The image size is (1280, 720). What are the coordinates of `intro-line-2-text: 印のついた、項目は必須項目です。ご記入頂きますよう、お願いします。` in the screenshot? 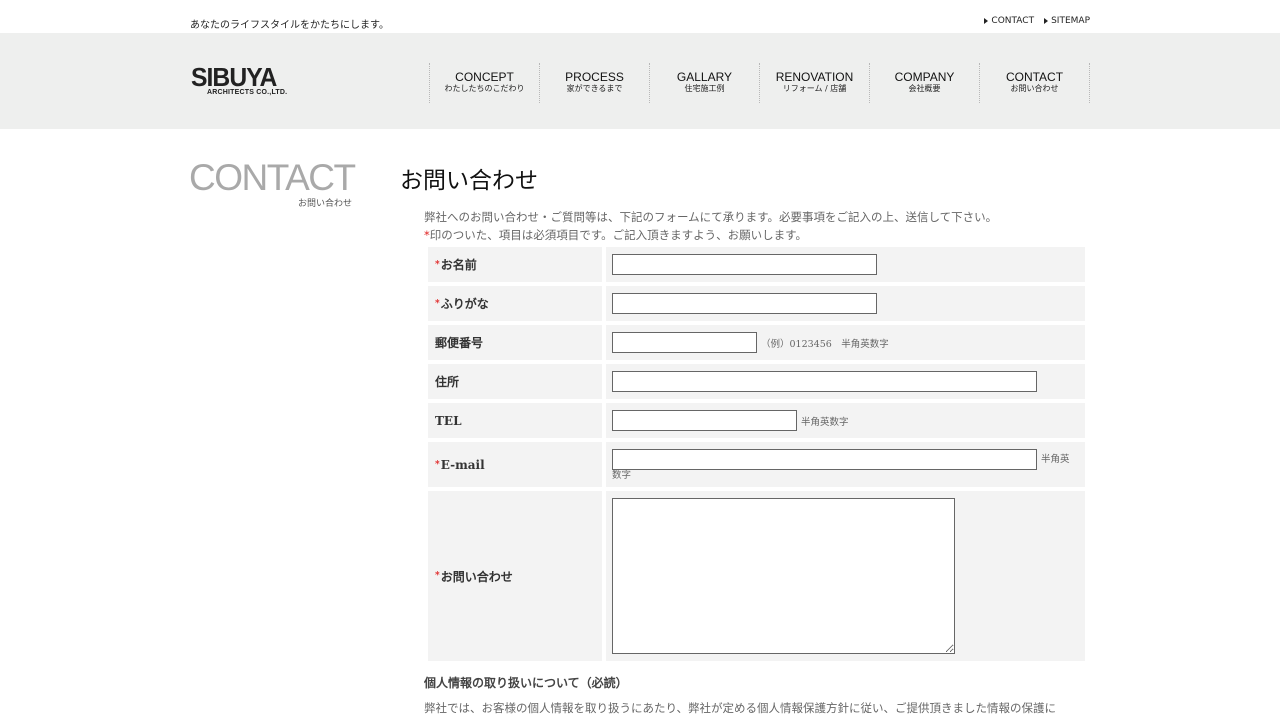 It's located at (618, 235).